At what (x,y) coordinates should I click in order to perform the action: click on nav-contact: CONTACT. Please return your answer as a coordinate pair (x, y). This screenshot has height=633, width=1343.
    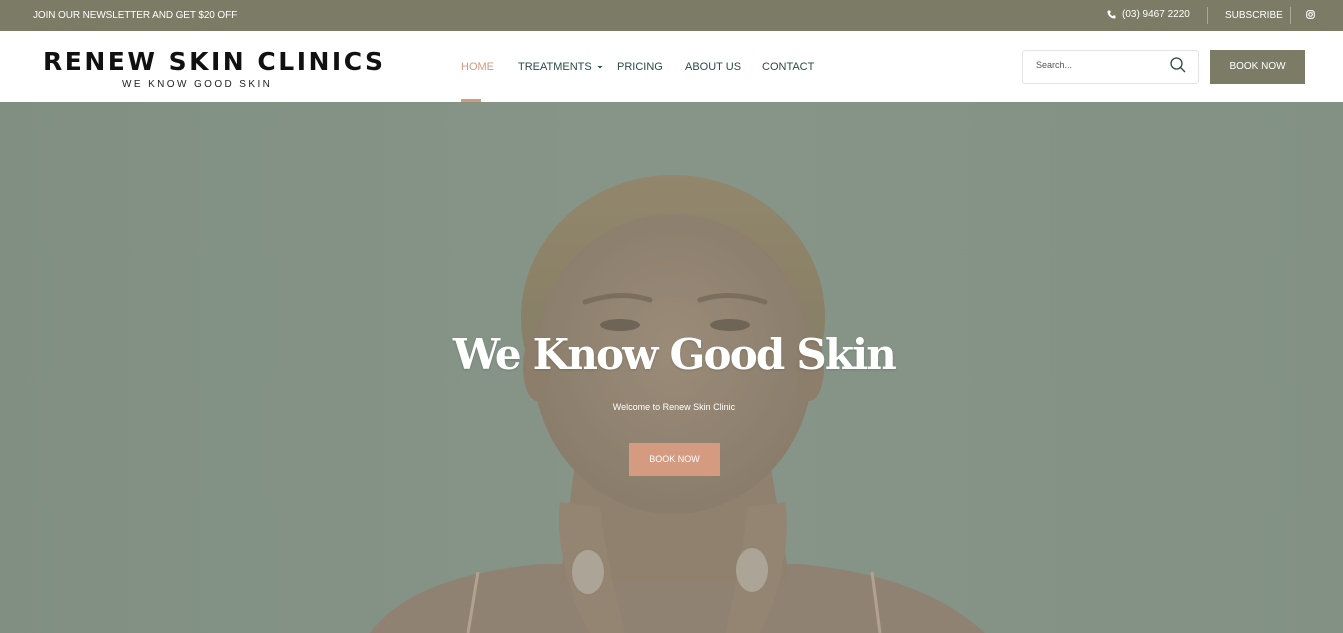
    Looking at the image, I should click on (788, 67).